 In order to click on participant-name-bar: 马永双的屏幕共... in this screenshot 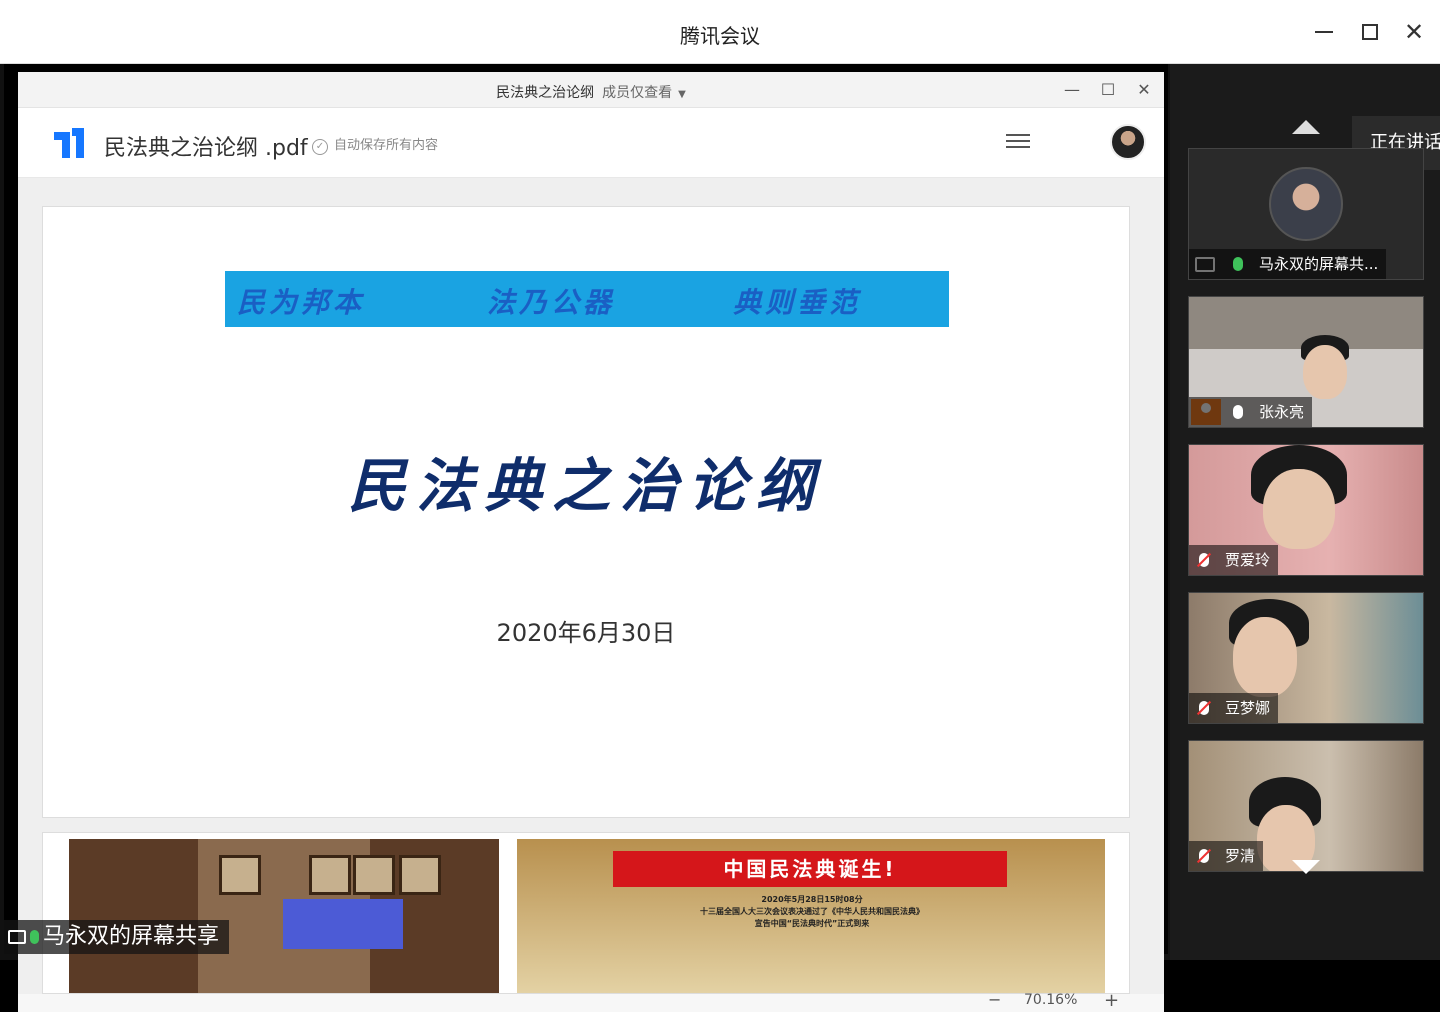, I will do `click(1288, 264)`.